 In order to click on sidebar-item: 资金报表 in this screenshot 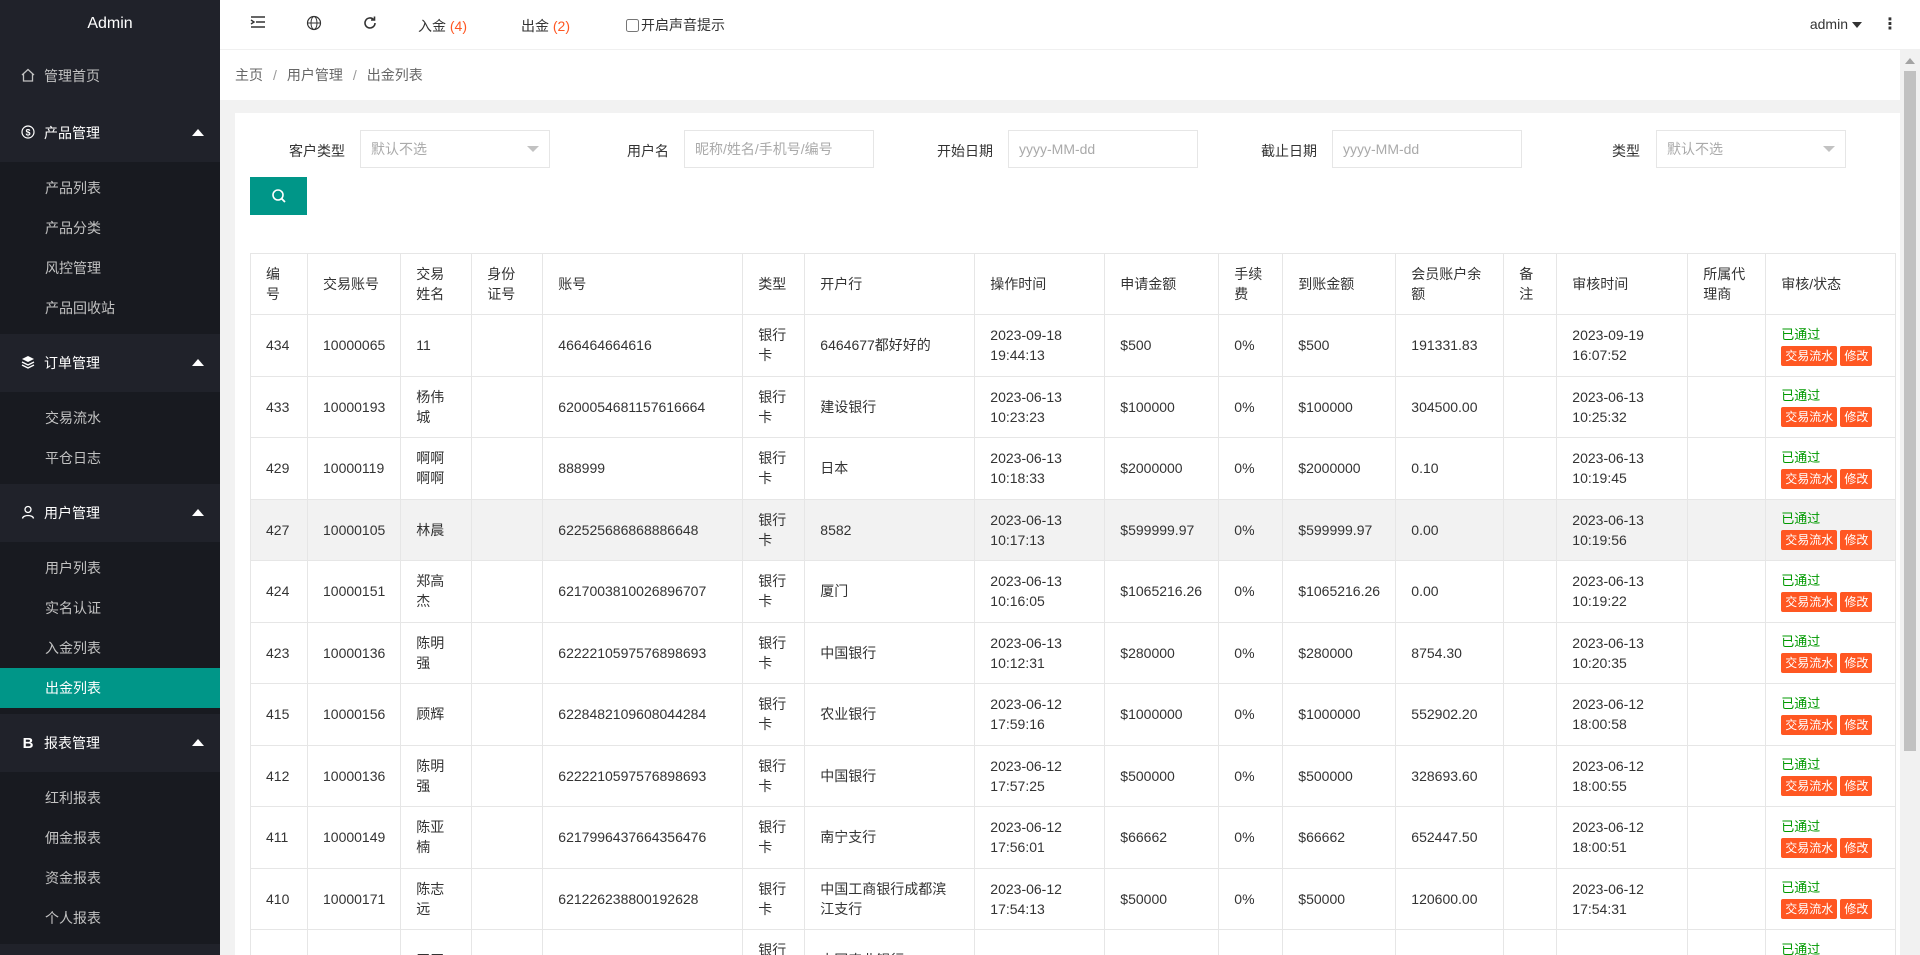, I will do `click(110, 878)`.